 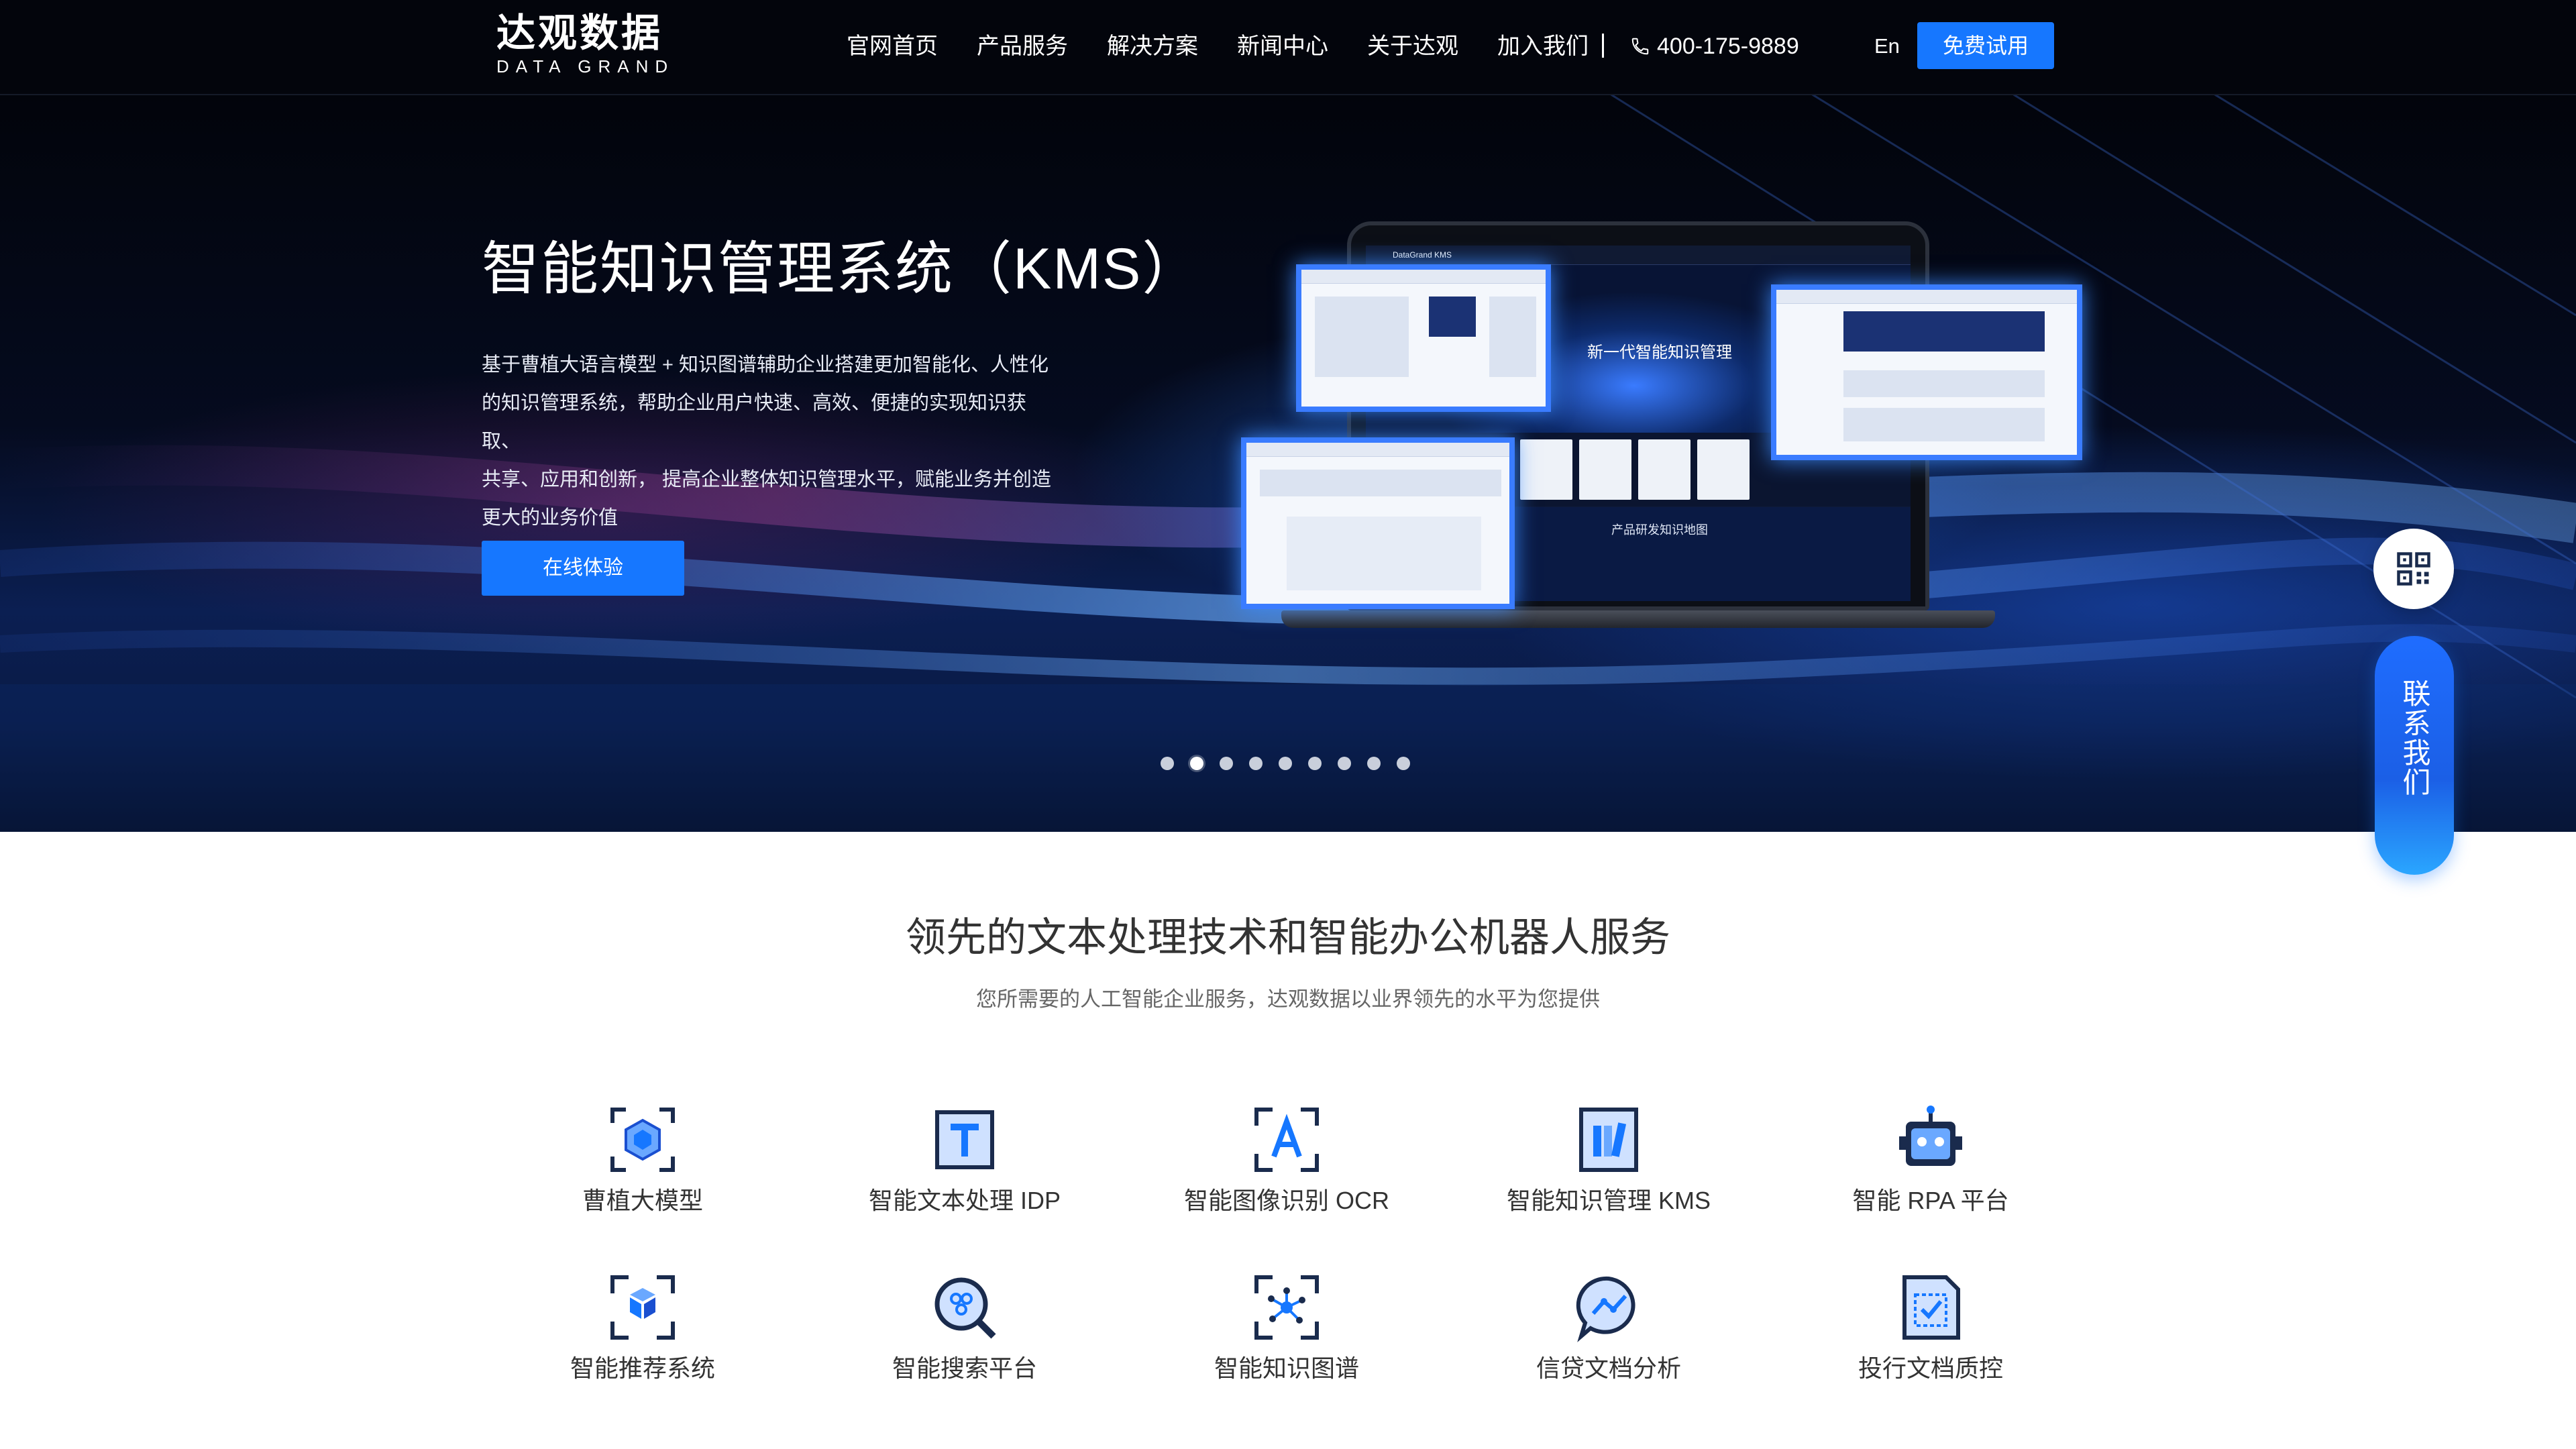 What do you see at coordinates (550, 518) in the screenshot?
I see `hero-desc-line: 更大的业务价值` at bounding box center [550, 518].